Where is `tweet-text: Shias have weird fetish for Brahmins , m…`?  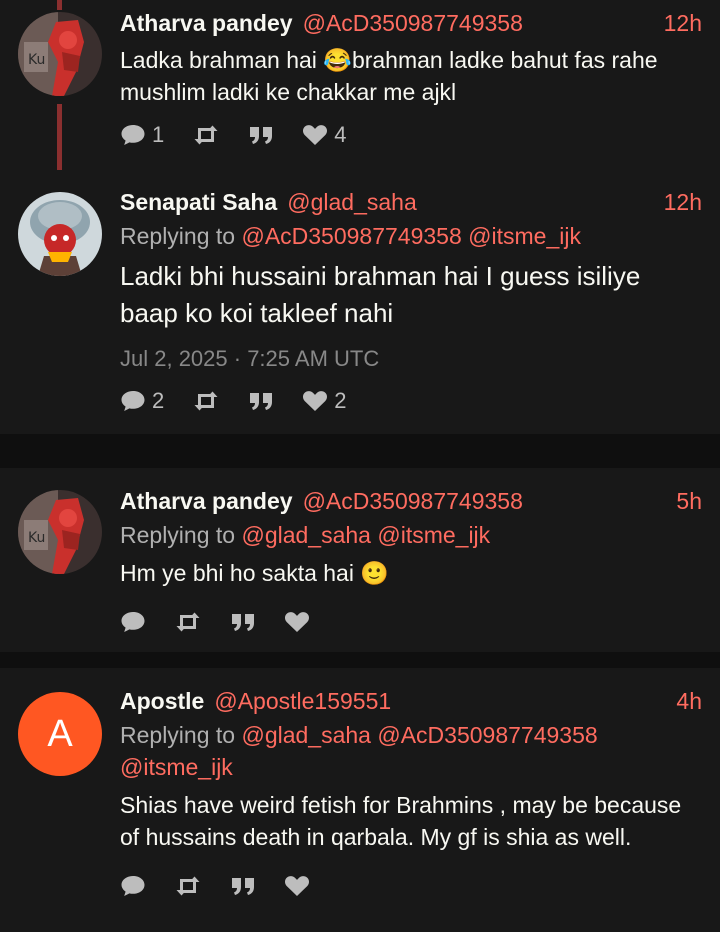
tweet-text: Shias have weird fetish for Brahmins , m… is located at coordinates (401, 821).